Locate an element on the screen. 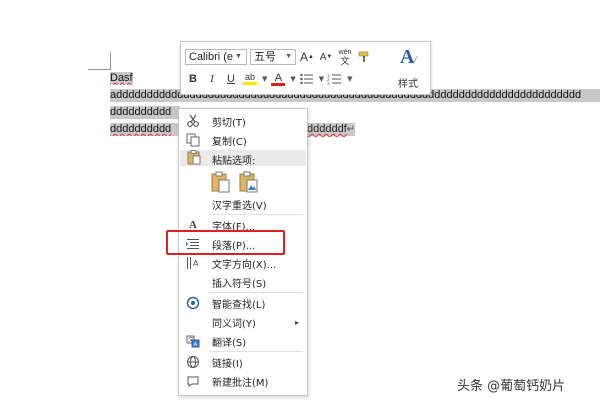 The width and height of the screenshot is (600, 400). menu-item-link: 链接(I) is located at coordinates (243, 362).